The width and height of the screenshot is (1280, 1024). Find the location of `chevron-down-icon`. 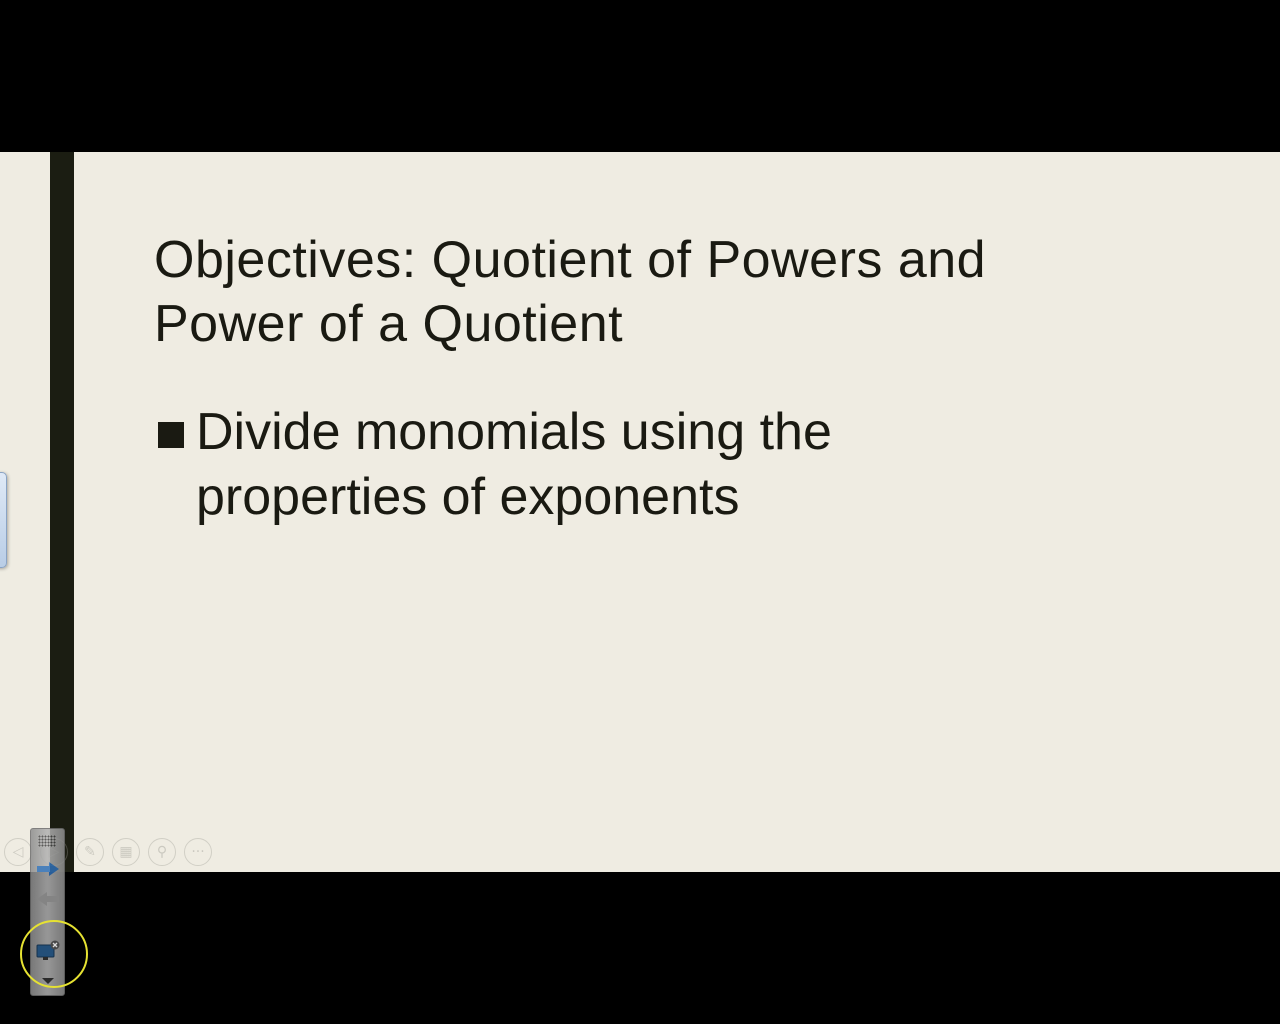

chevron-down-icon is located at coordinates (47, 981).